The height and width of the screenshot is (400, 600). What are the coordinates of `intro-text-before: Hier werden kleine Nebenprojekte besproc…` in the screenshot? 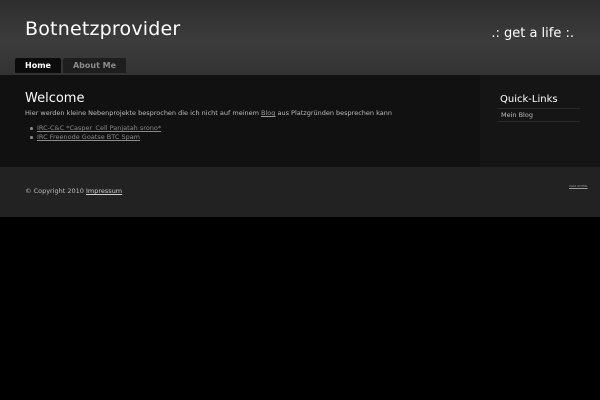 It's located at (143, 113).